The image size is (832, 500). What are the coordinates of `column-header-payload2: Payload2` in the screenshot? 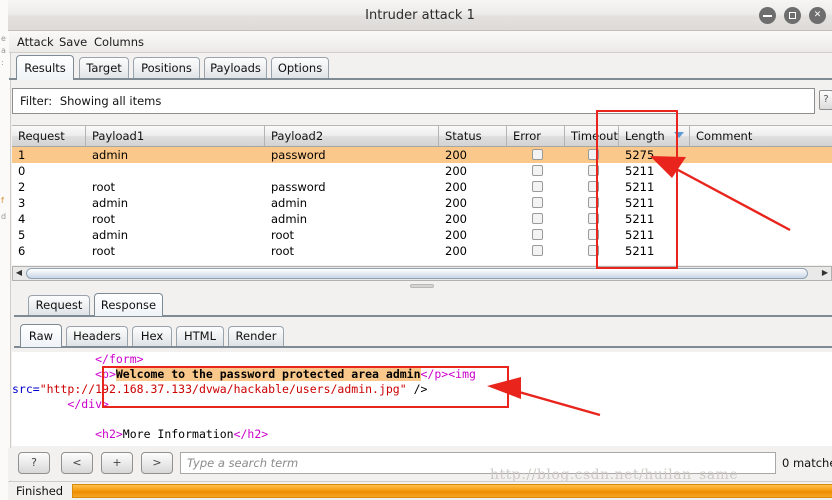 It's located at (352, 136).